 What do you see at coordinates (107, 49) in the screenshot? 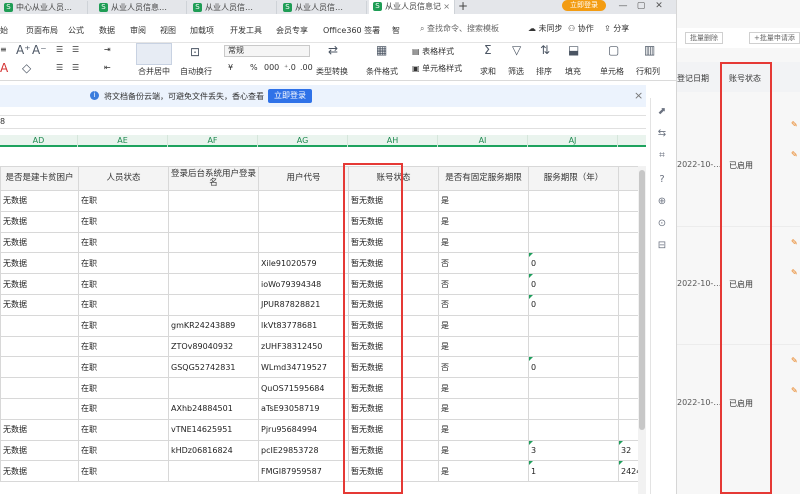
I see `indent-icon: ⇥` at bounding box center [107, 49].